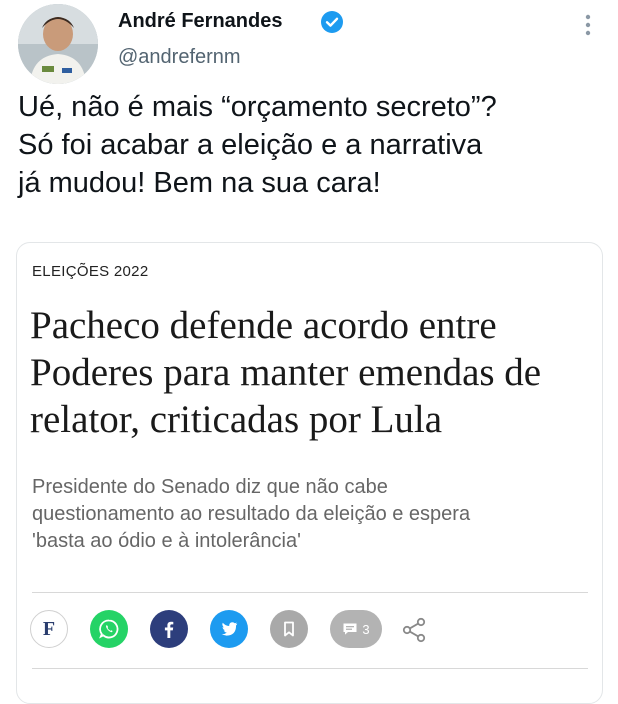 This screenshot has height=704, width=618. Describe the element at coordinates (166, 541) in the screenshot. I see `subtitle-line: 'basta ao ódio e à intolerância'` at that location.